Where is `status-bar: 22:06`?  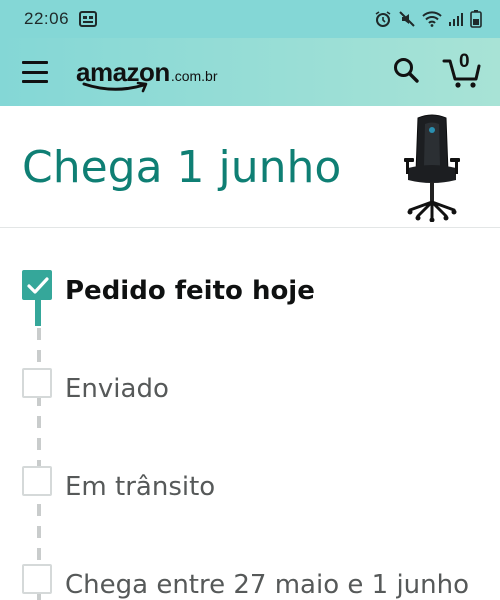 status-bar: 22:06 is located at coordinates (250, 19).